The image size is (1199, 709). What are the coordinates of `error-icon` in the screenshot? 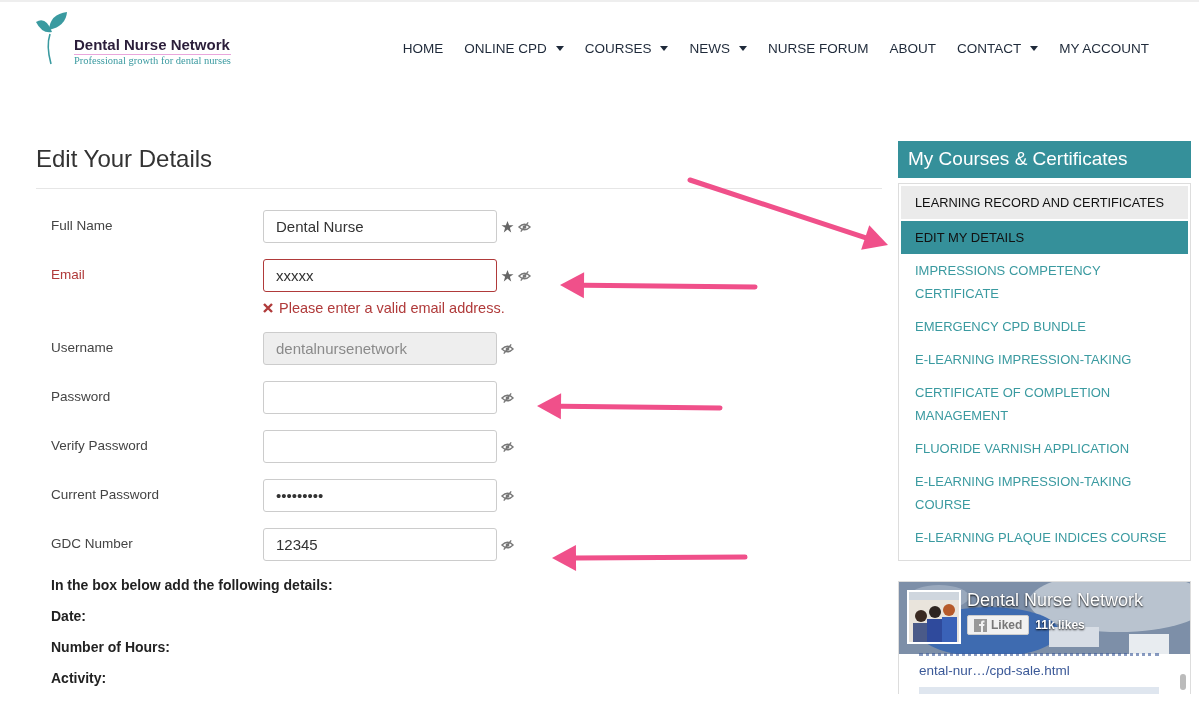 It's located at (268, 308).